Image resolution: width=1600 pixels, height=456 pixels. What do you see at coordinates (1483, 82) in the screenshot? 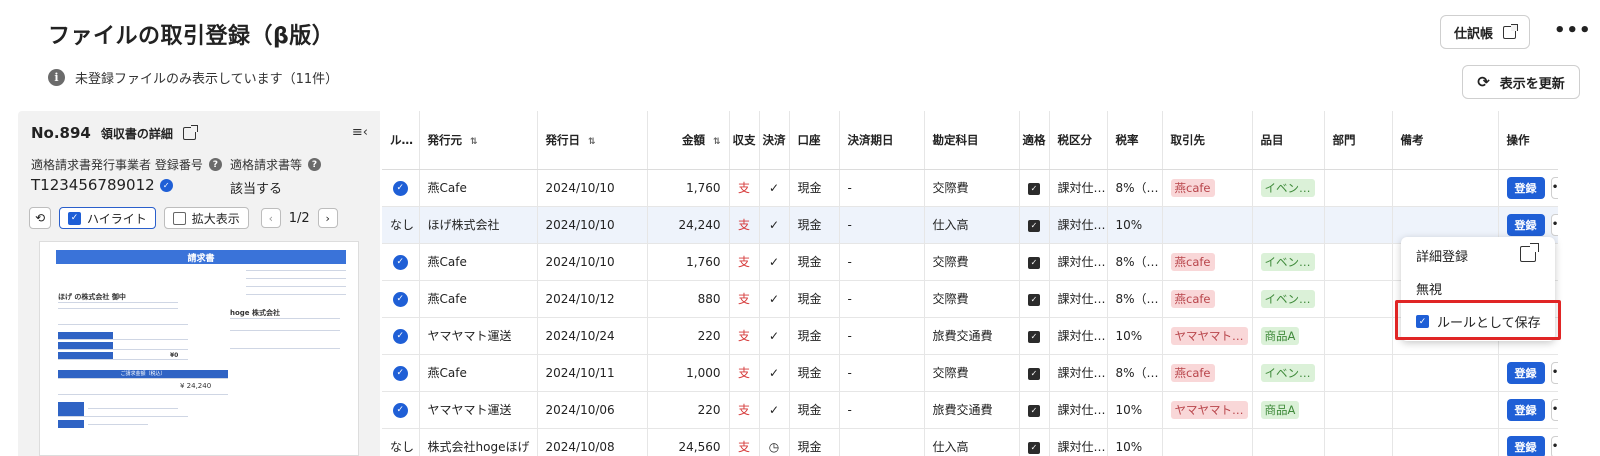
I see `refresh-icon: ⟳` at bounding box center [1483, 82].